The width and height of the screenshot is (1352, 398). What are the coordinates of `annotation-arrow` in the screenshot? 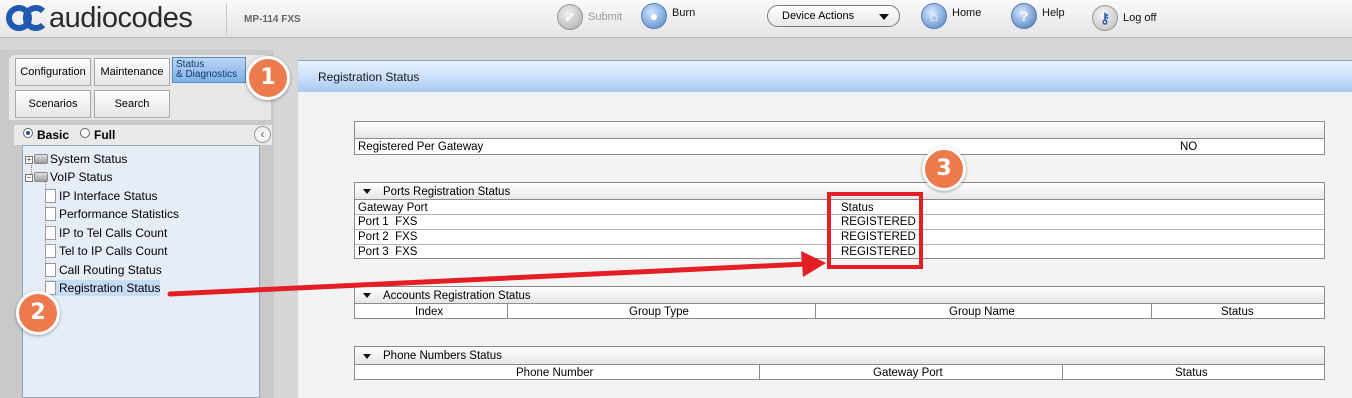 It's located at (496, 274).